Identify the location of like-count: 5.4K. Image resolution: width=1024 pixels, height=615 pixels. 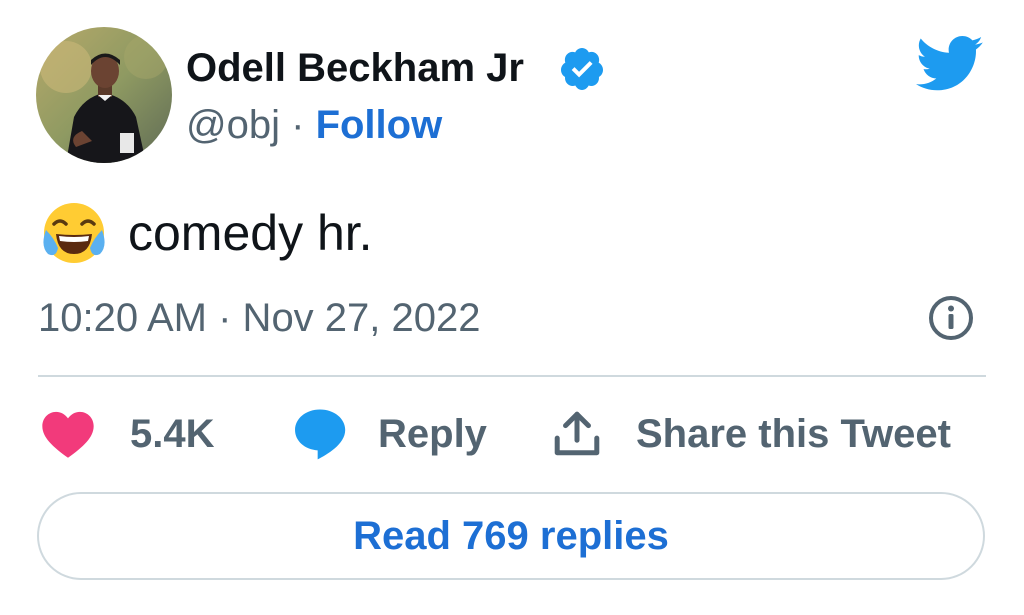
(172, 433).